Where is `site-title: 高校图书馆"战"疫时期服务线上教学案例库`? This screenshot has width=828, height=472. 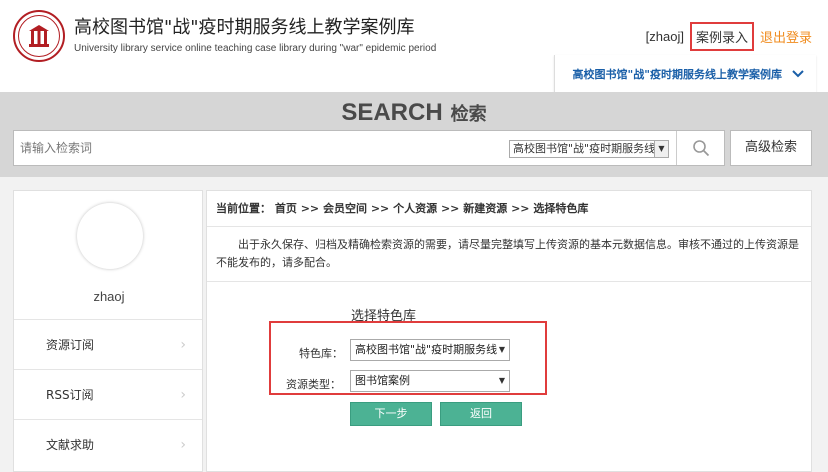
site-title: 高校图书馆"战"疫时期服务线上教学案例库 is located at coordinates (244, 27).